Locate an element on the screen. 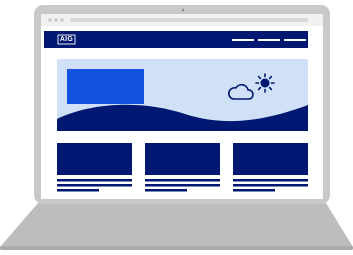 The image size is (353, 255). hero-text-block is located at coordinates (105, 86).